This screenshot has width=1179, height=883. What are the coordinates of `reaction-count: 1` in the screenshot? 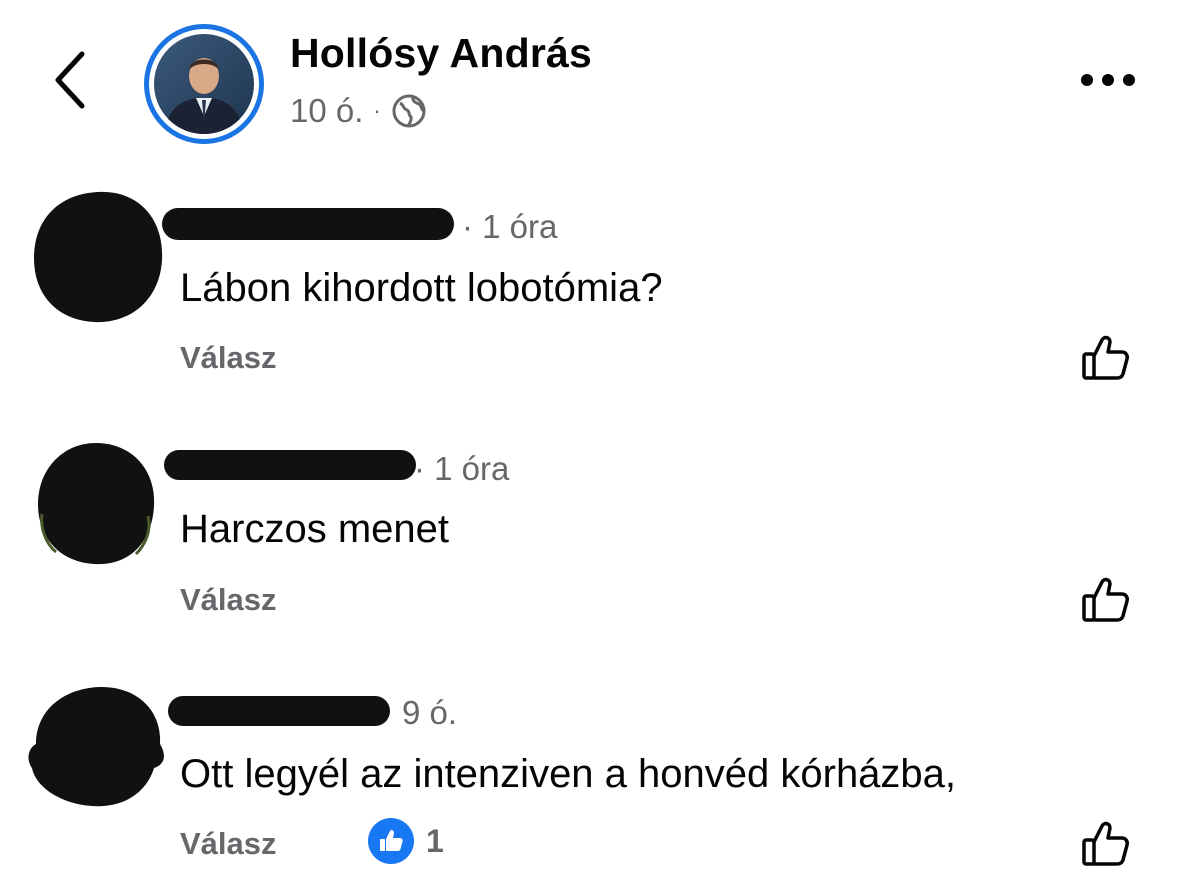 It's located at (435, 840).